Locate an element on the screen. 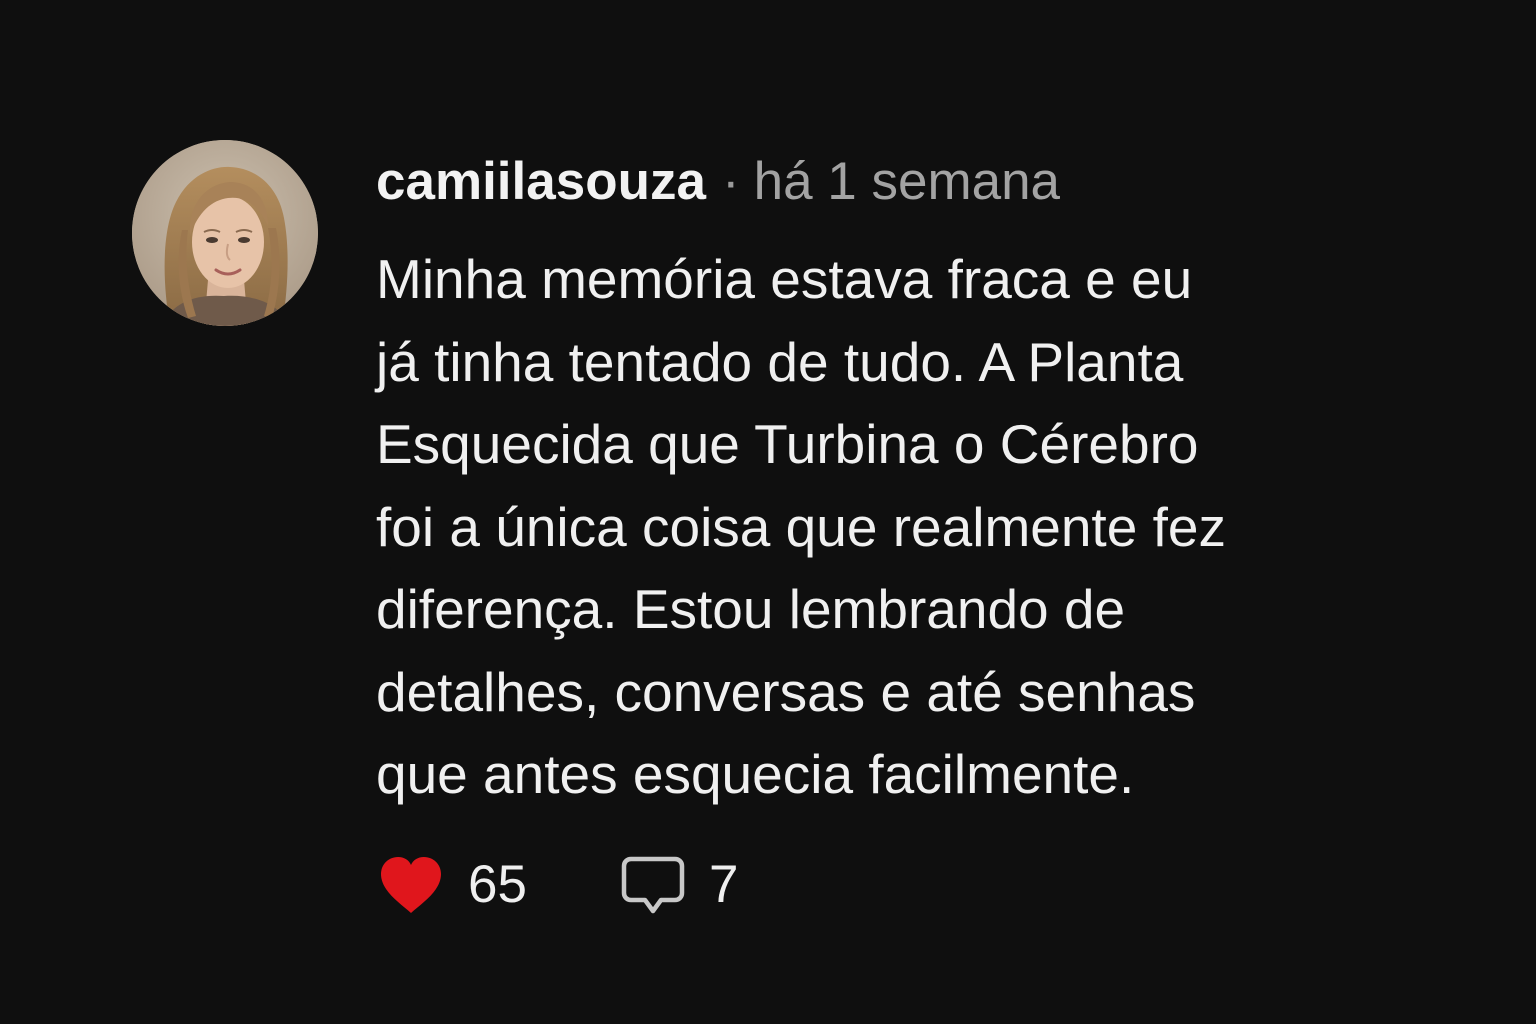  heart-icon is located at coordinates (411, 885).